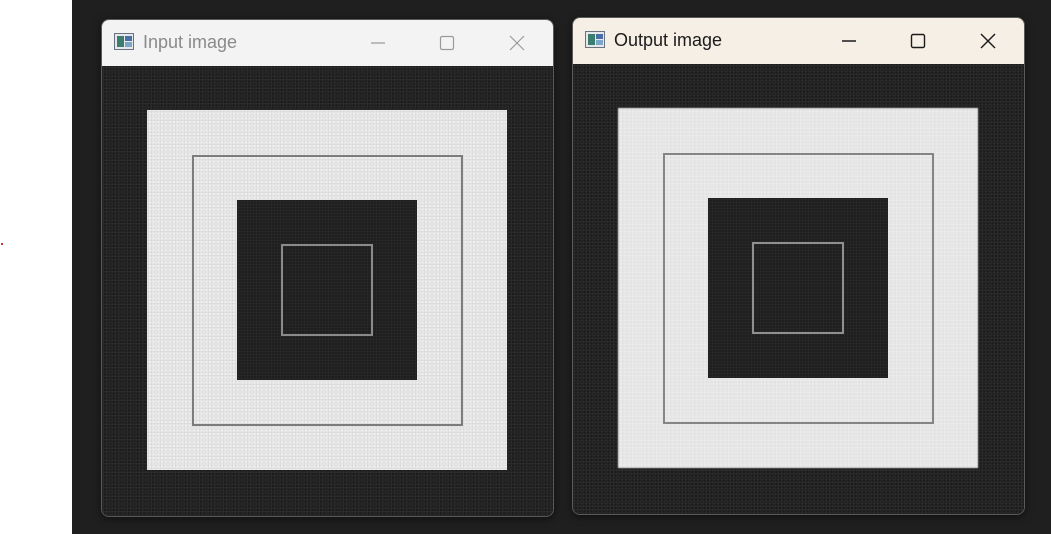 The height and width of the screenshot is (534, 1051). Describe the element at coordinates (36, 267) in the screenshot. I see `left-margin` at that location.